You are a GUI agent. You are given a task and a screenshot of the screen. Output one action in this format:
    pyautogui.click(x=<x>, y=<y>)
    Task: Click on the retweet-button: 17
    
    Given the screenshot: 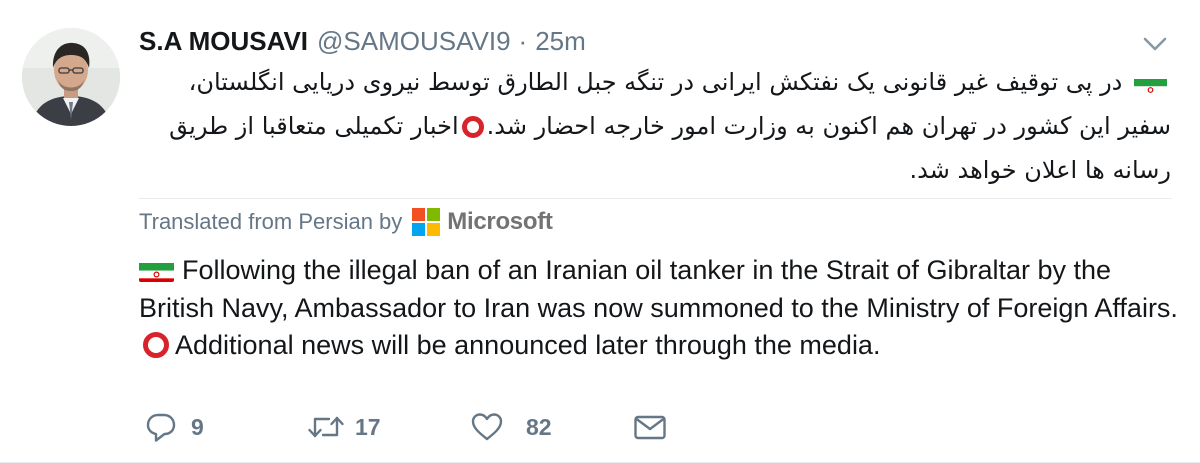 What is the action you would take?
    pyautogui.click(x=344, y=427)
    